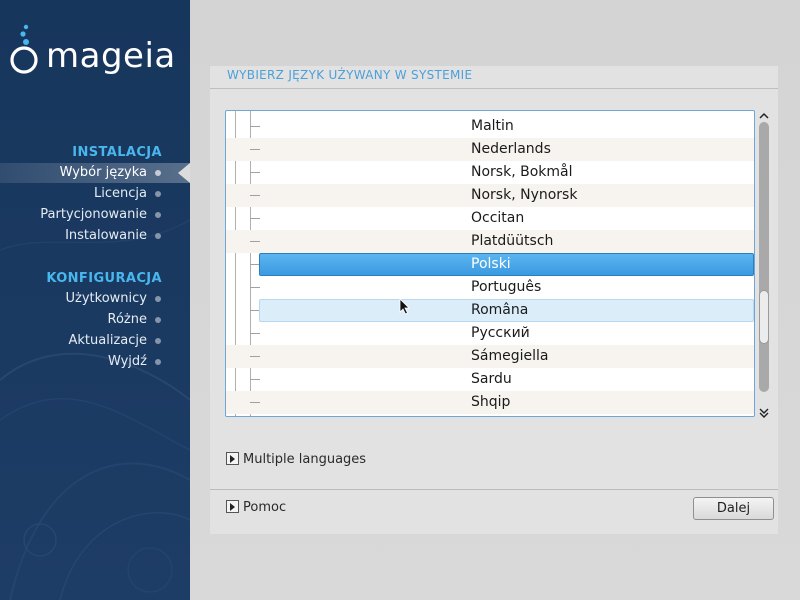 Image resolution: width=800 pixels, height=600 pixels. Describe the element at coordinates (500, 333) in the screenshot. I see `language-label: Русский` at that location.